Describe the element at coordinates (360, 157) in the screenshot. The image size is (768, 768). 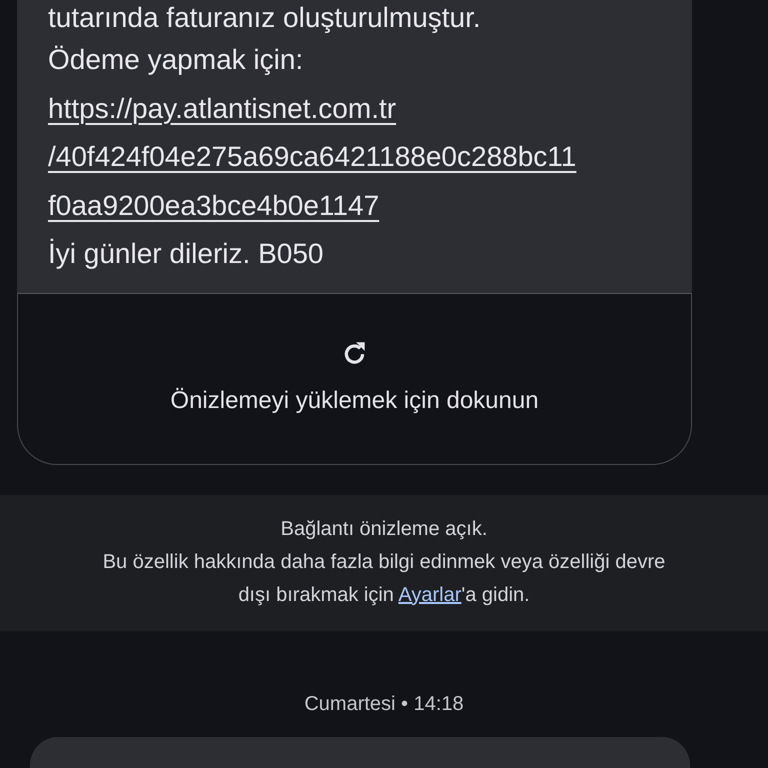
I see `message-link: /40f424f04e275a69ca6421188e0c288bc11` at that location.